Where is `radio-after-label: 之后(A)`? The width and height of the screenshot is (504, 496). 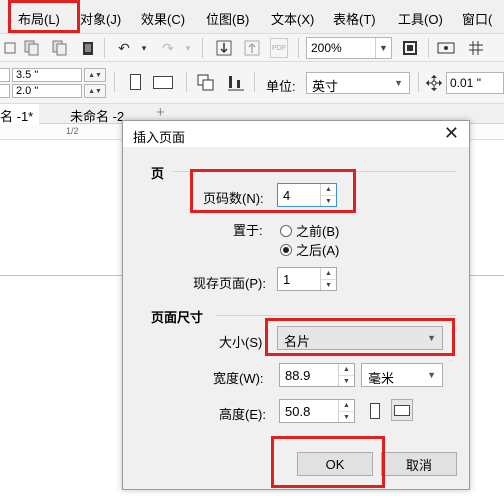 radio-after-label: 之后(A) is located at coordinates (318, 250).